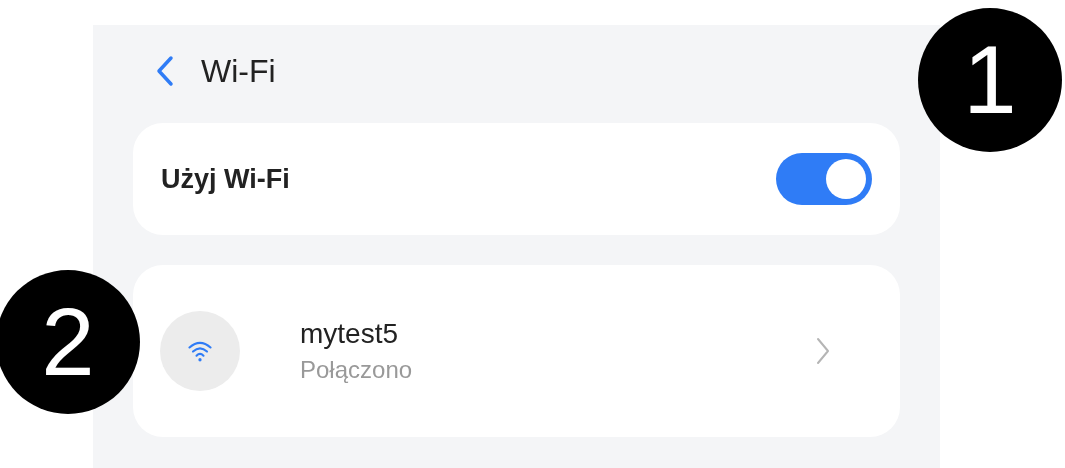  What do you see at coordinates (165, 71) in the screenshot?
I see `back-icon` at bounding box center [165, 71].